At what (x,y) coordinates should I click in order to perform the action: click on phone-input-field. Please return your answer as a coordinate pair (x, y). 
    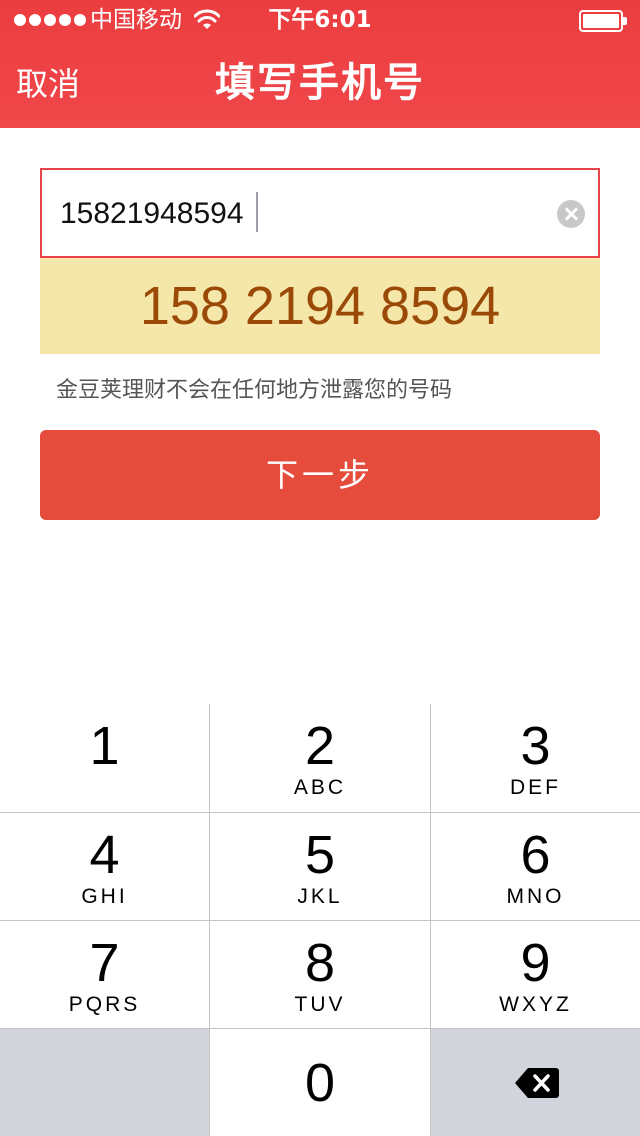
    Looking at the image, I should click on (320, 213).